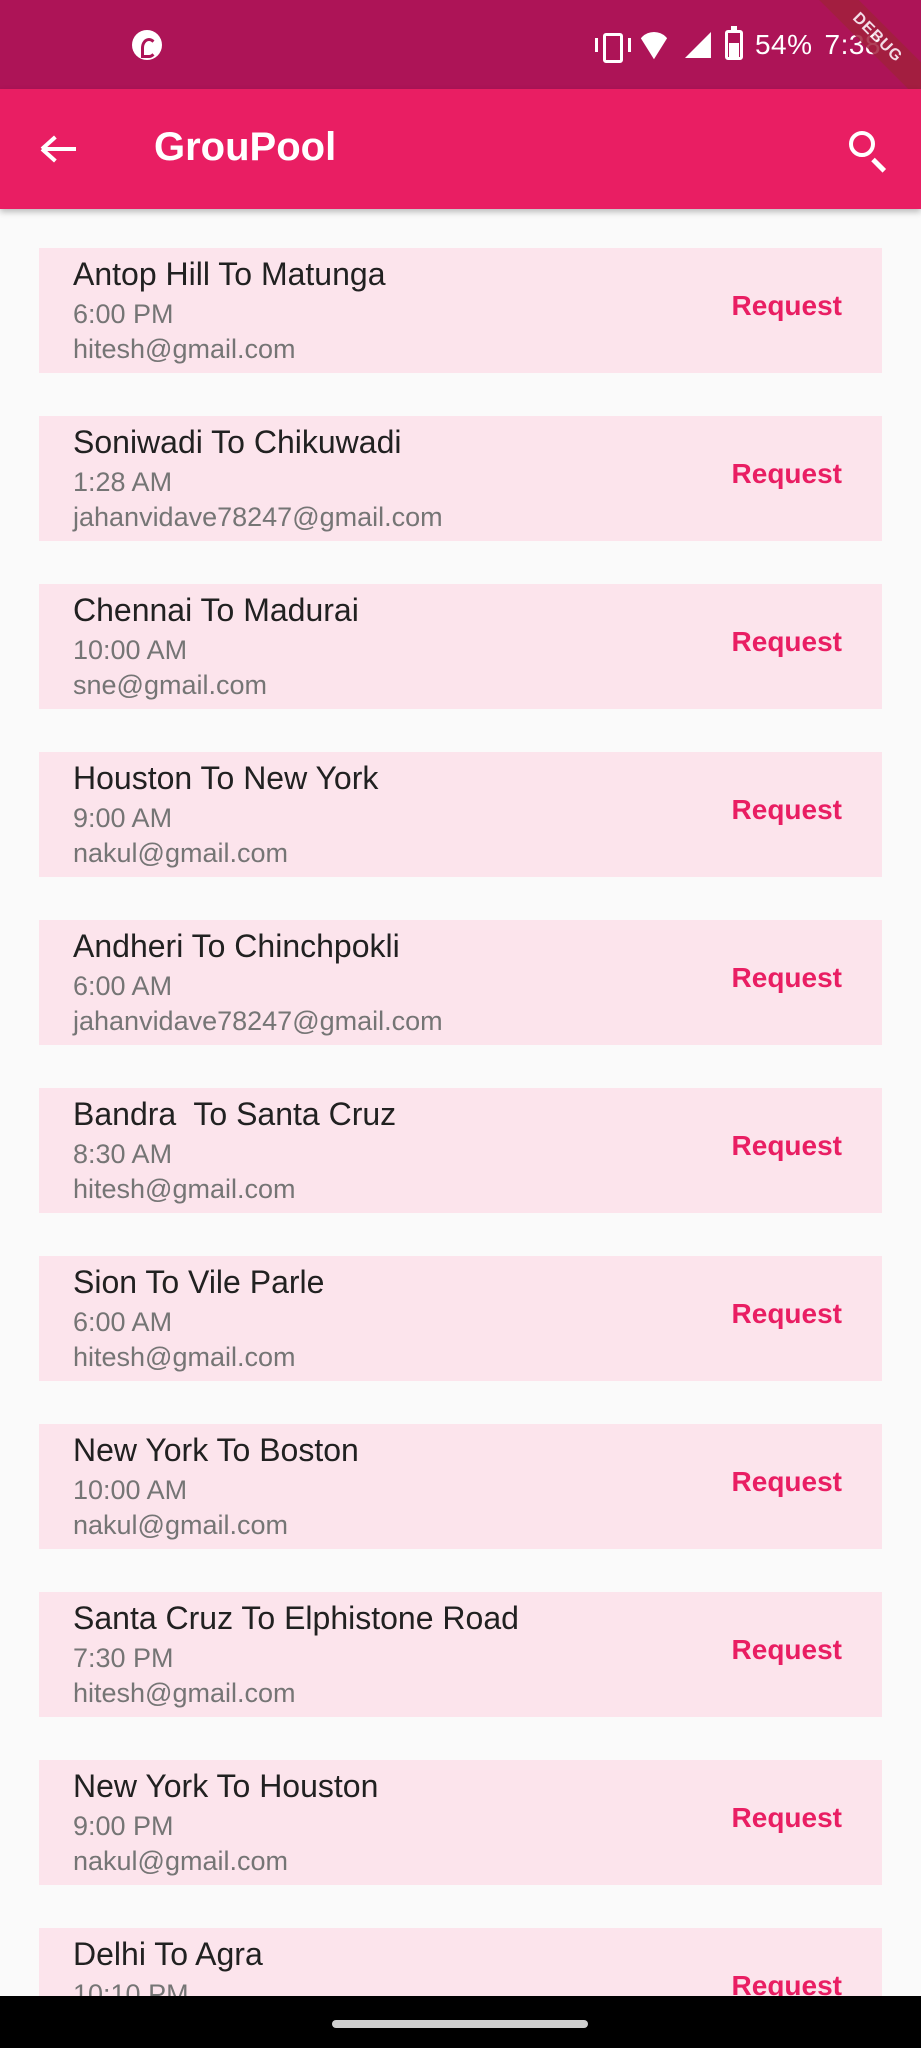 The width and height of the screenshot is (921, 2048). What do you see at coordinates (216, 1450) in the screenshot?
I see `ride-route: New York To Boston` at bounding box center [216, 1450].